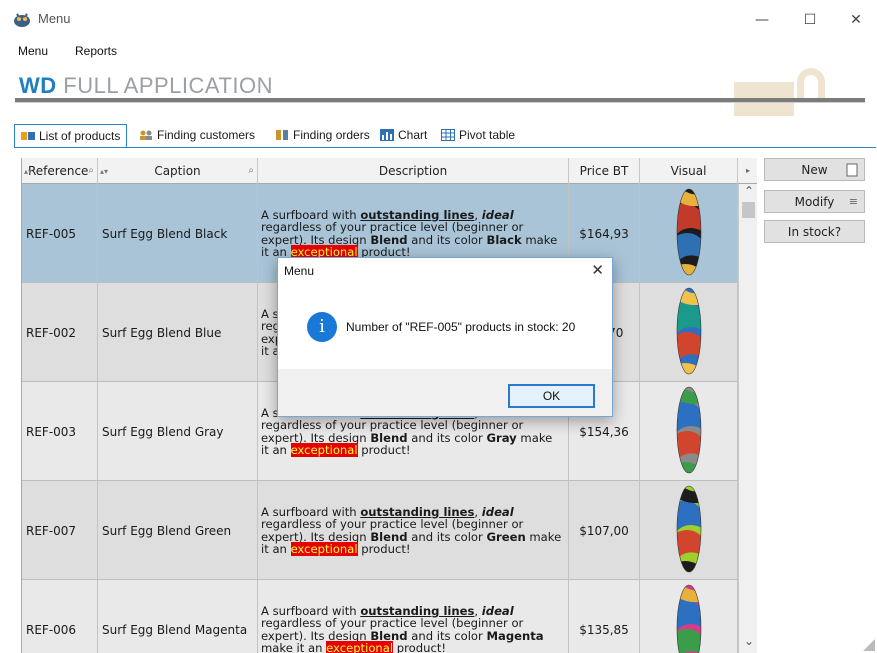 This screenshot has height=653, width=877. Describe the element at coordinates (506, 536) in the screenshot. I see `desc-bold: Green` at that location.